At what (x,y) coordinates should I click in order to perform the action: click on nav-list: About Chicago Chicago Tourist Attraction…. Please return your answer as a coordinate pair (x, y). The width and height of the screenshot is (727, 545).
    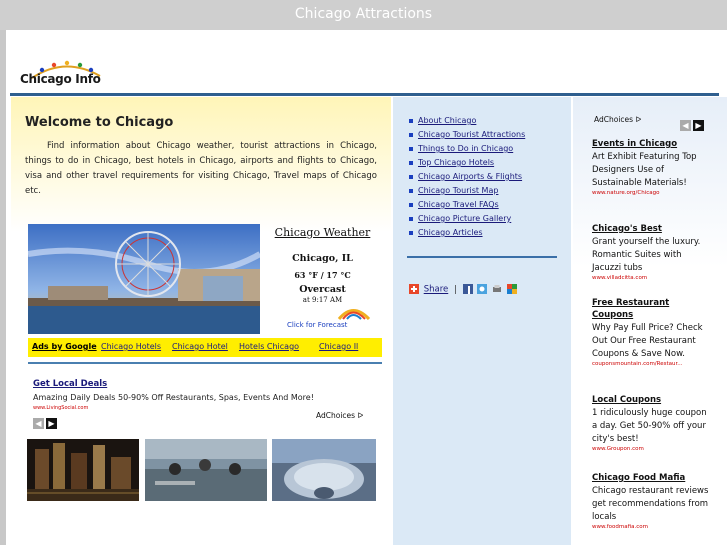
    Looking at the image, I should click on (467, 178).